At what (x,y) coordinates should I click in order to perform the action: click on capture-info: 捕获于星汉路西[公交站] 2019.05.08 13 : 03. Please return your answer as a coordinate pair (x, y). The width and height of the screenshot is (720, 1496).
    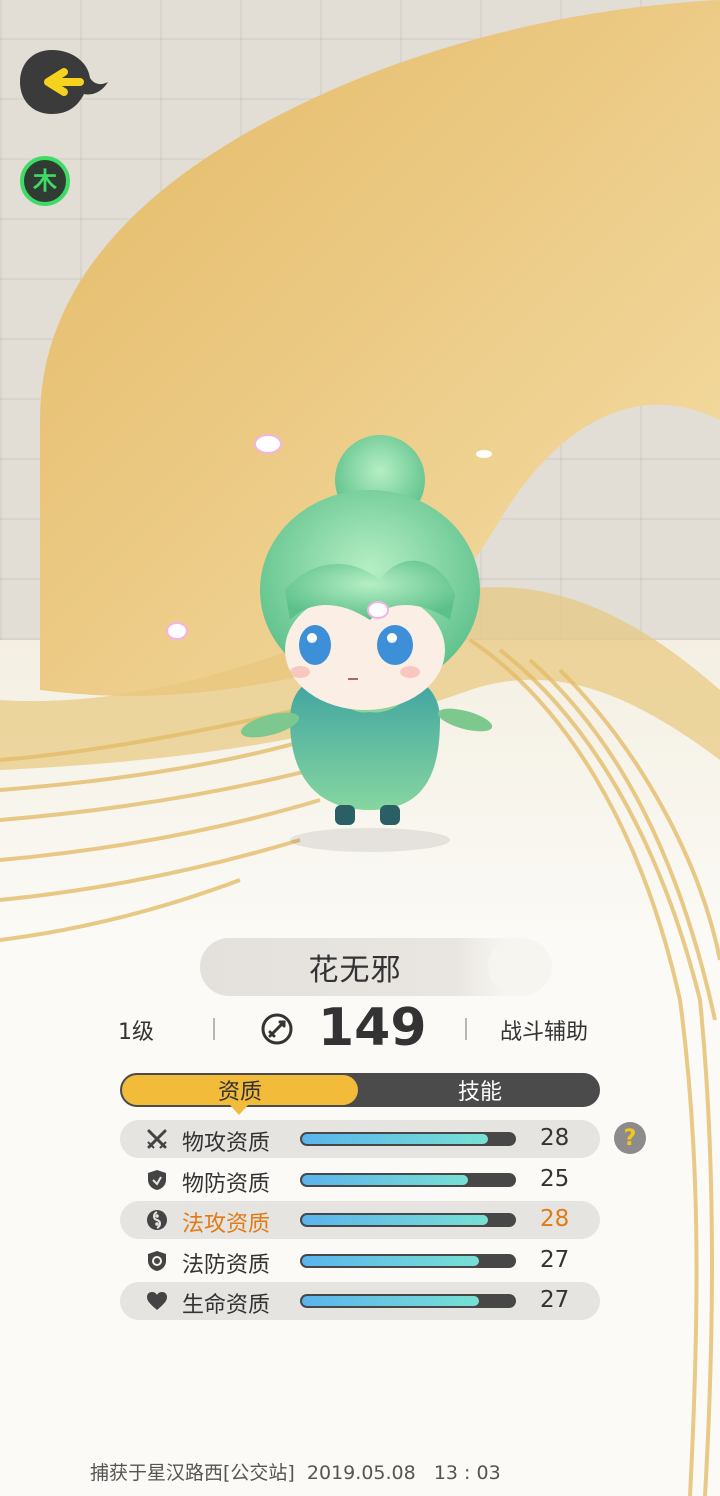
    Looking at the image, I should click on (295, 1471).